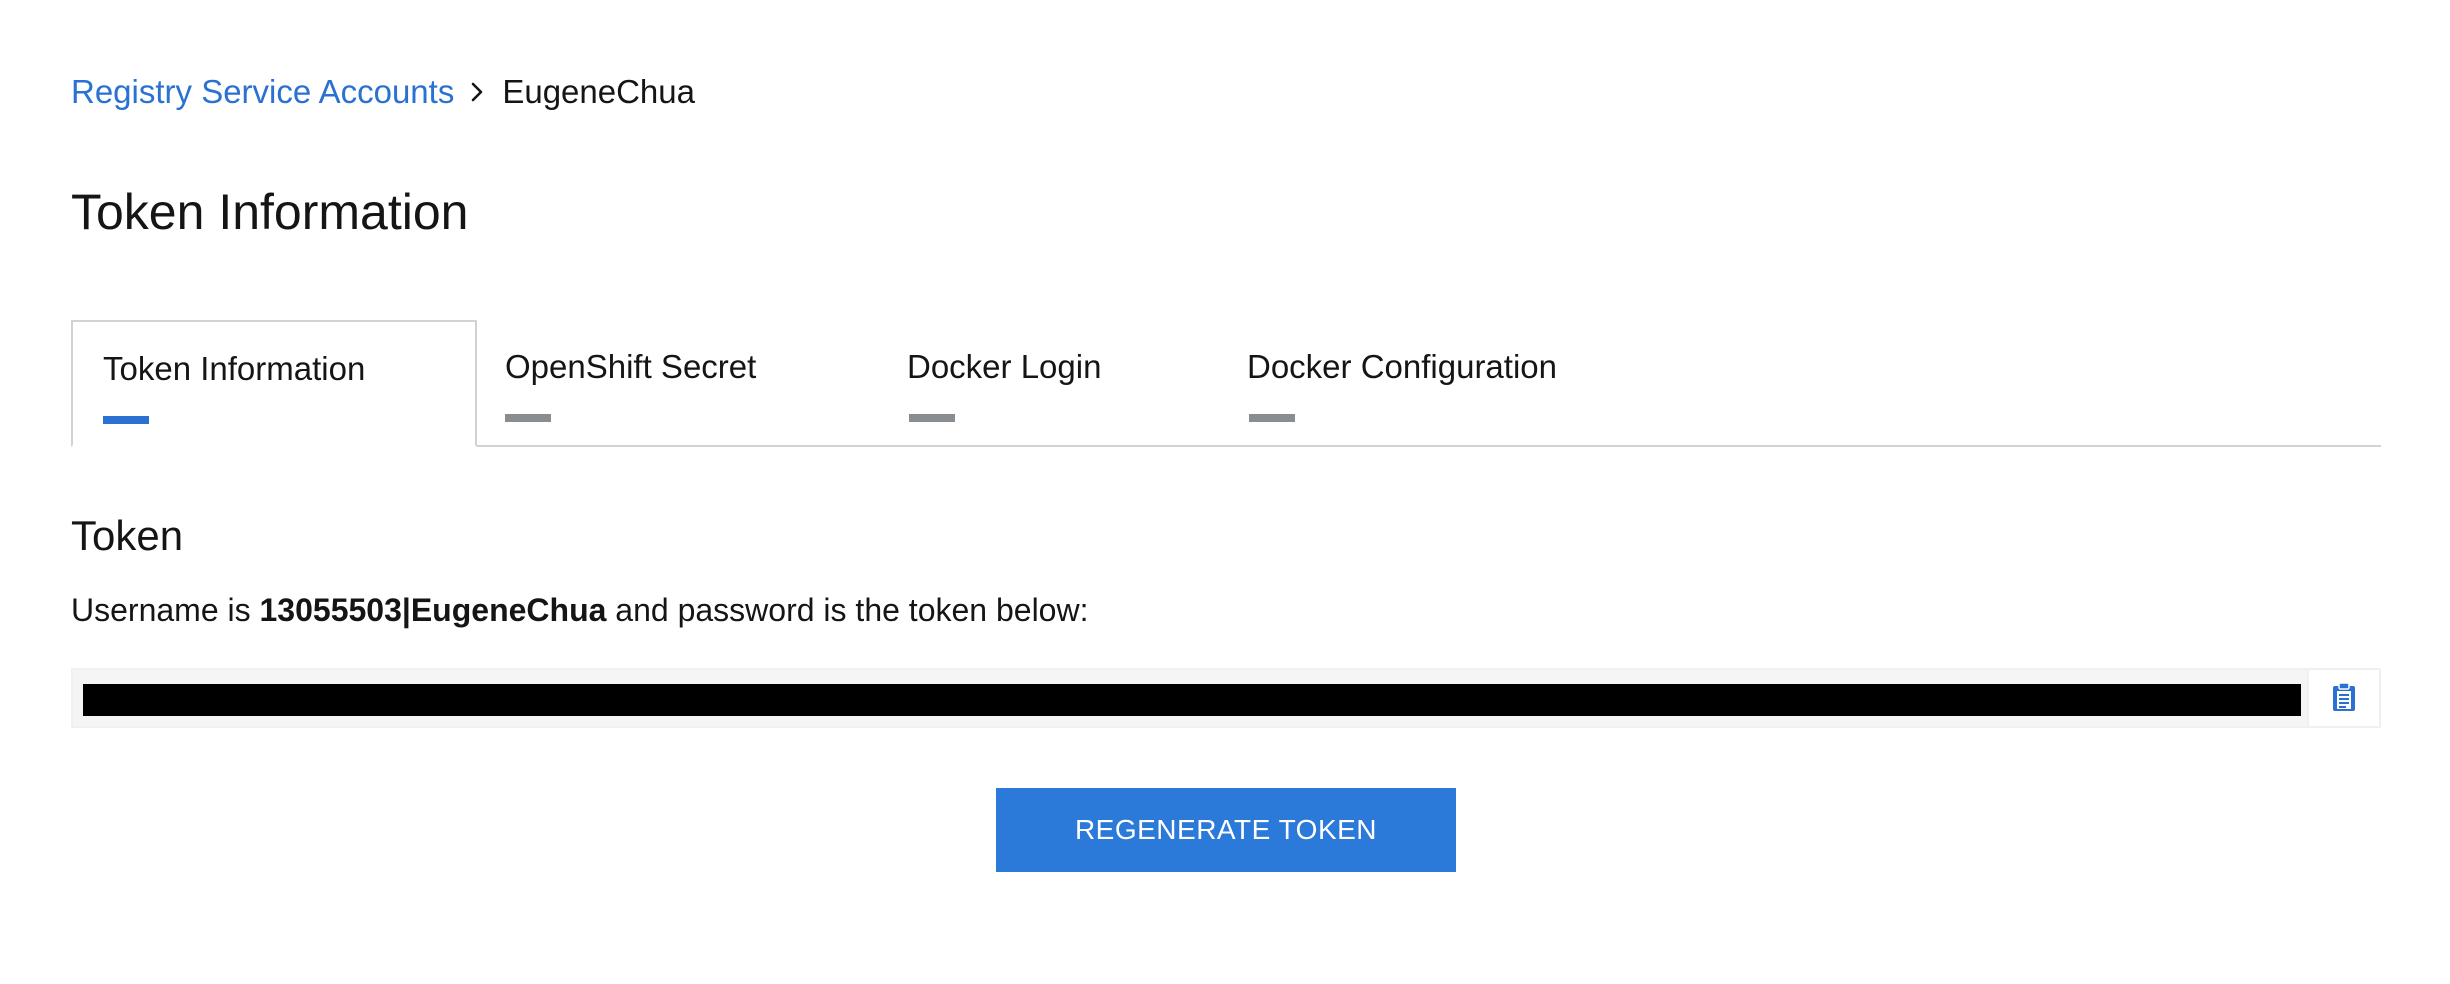  What do you see at coordinates (165, 610) in the screenshot?
I see `username-prefix: Username is` at bounding box center [165, 610].